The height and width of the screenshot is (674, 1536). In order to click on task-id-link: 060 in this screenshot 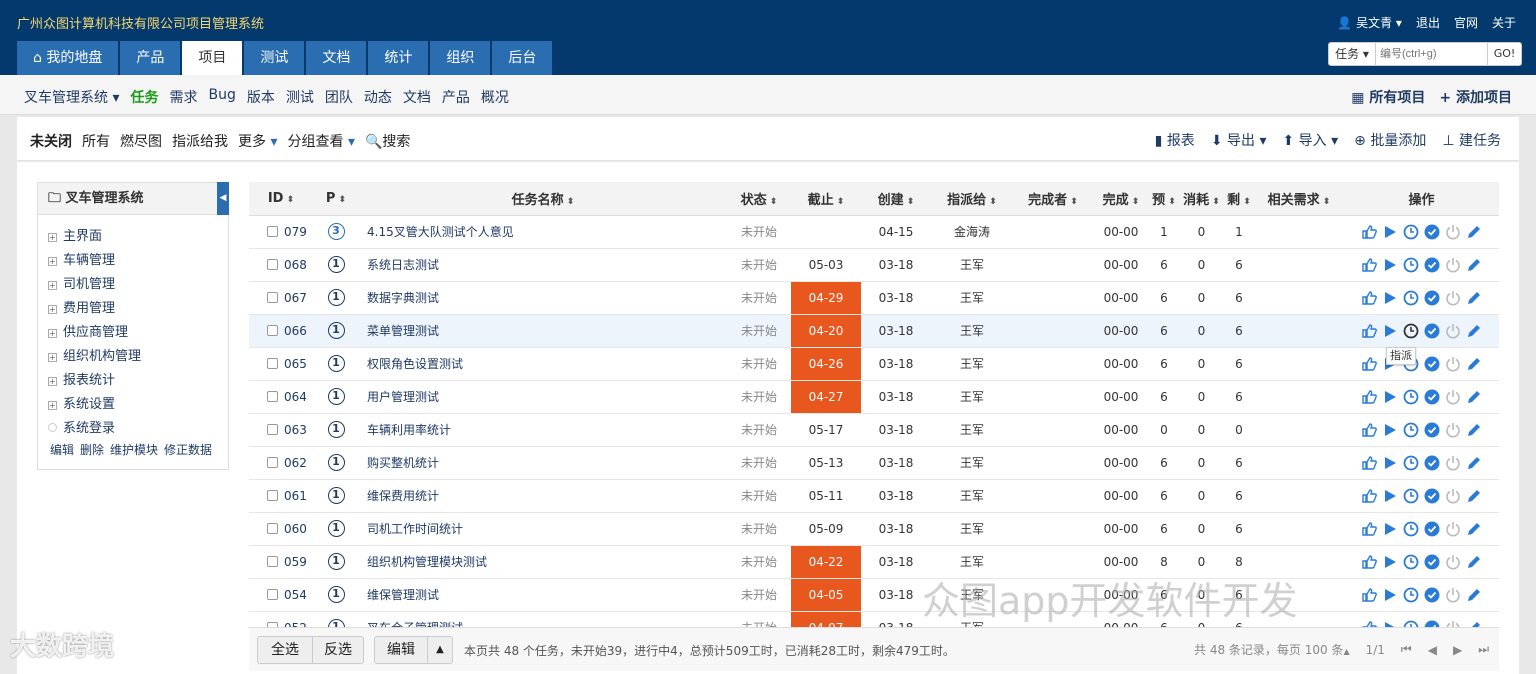, I will do `click(295, 529)`.